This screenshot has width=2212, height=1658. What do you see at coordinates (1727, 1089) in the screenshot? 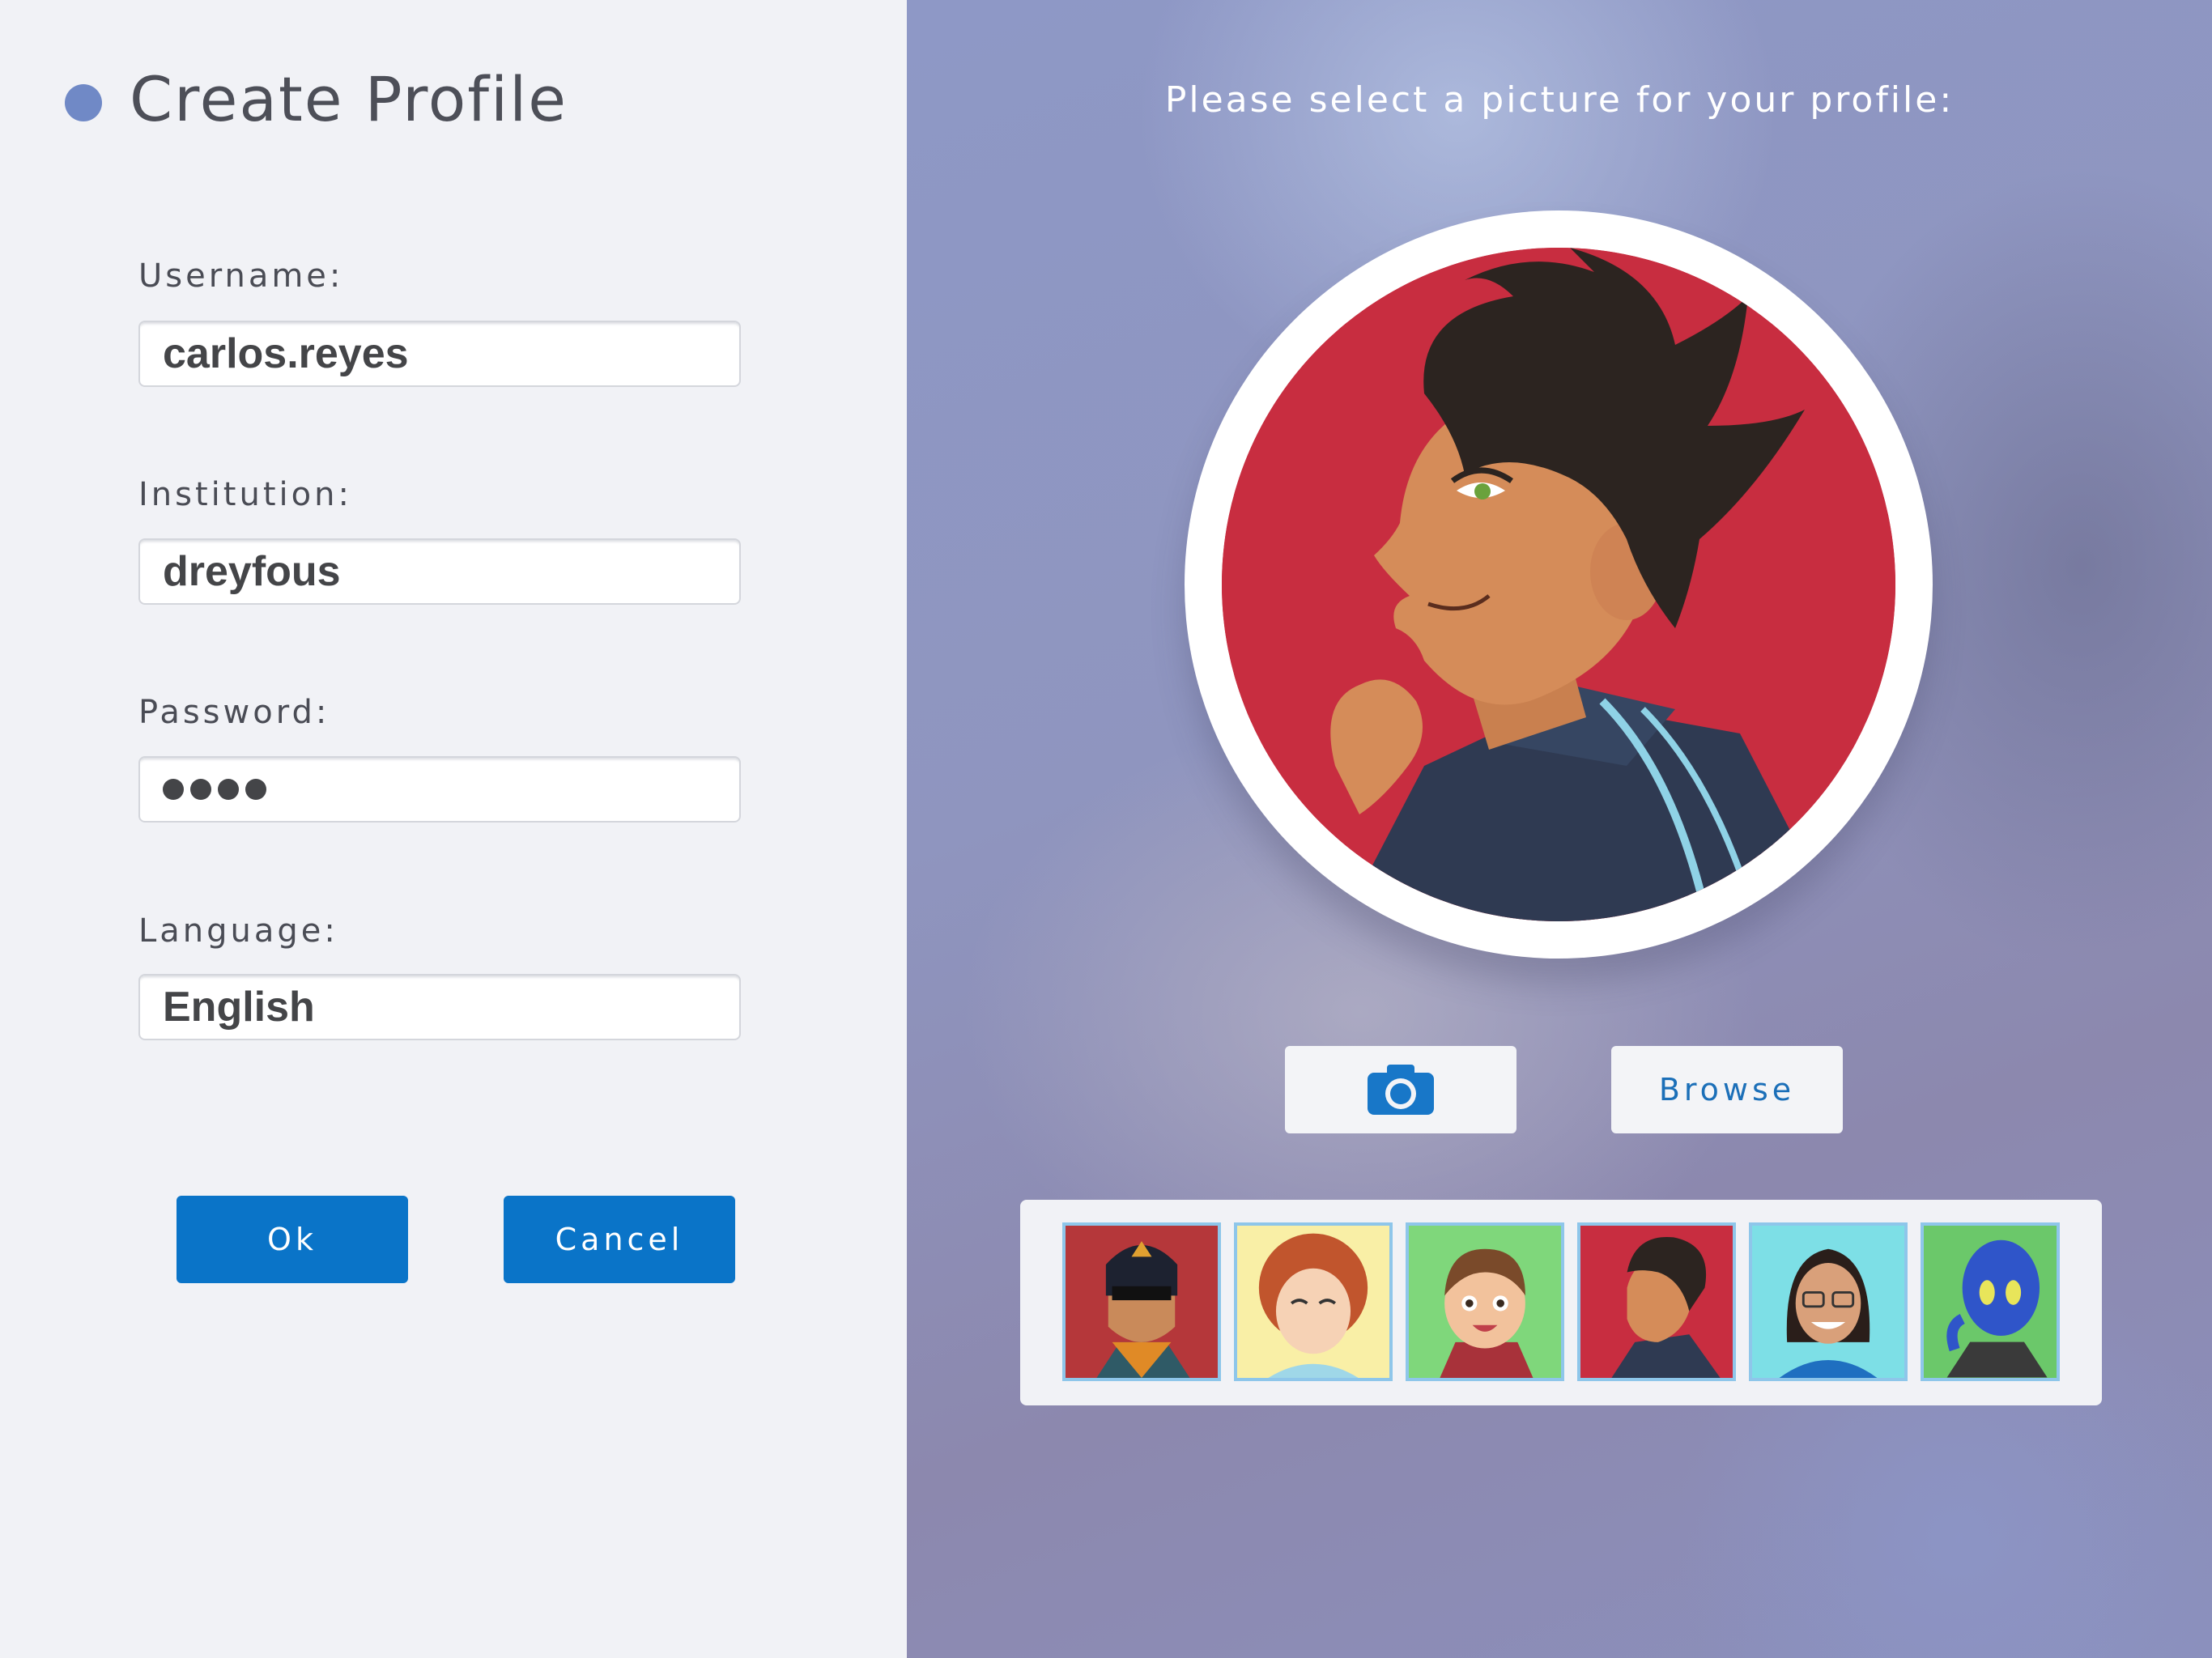
I see `browse-button: Browse` at bounding box center [1727, 1089].